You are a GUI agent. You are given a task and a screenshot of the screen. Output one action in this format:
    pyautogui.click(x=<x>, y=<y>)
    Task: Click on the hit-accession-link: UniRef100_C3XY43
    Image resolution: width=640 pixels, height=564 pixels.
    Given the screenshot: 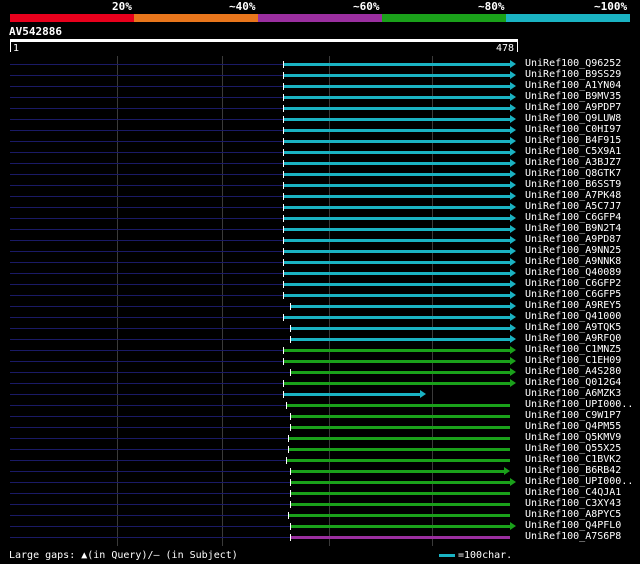 What is the action you would take?
    pyautogui.click(x=573, y=503)
    